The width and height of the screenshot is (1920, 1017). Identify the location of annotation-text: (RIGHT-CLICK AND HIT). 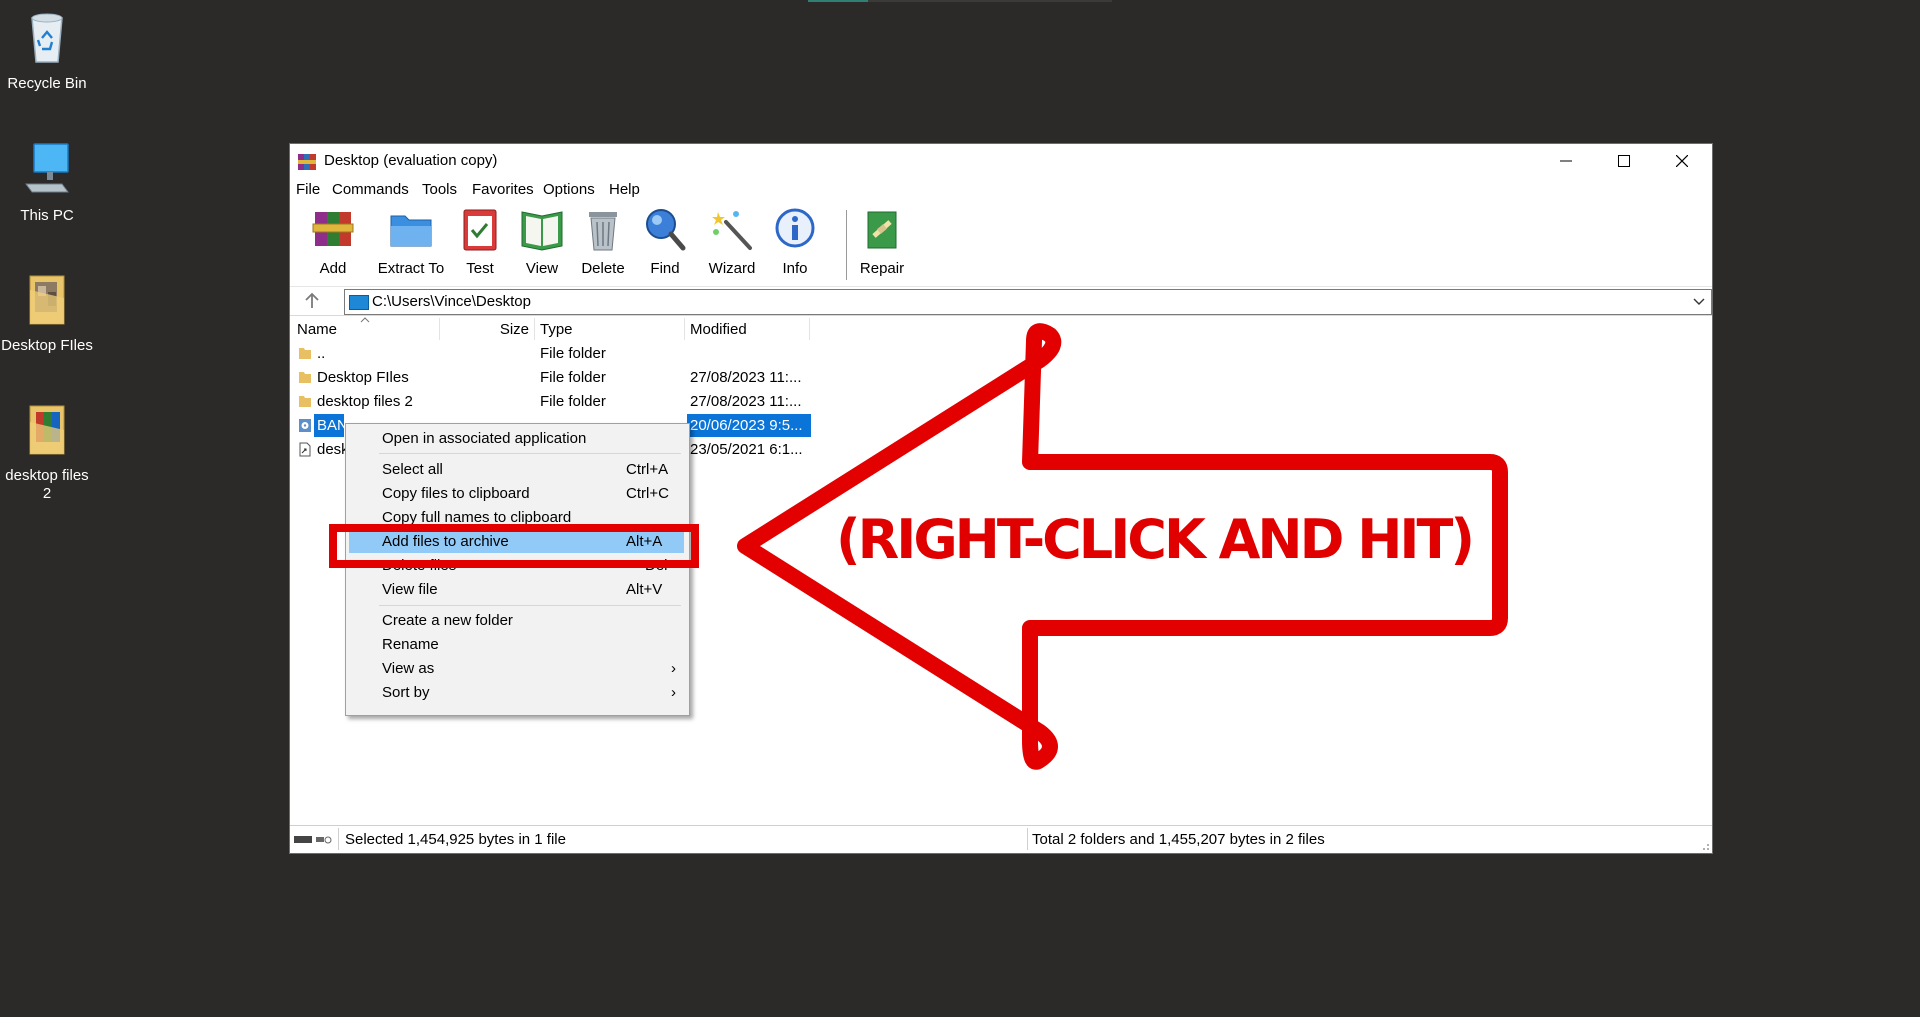
(1155, 539).